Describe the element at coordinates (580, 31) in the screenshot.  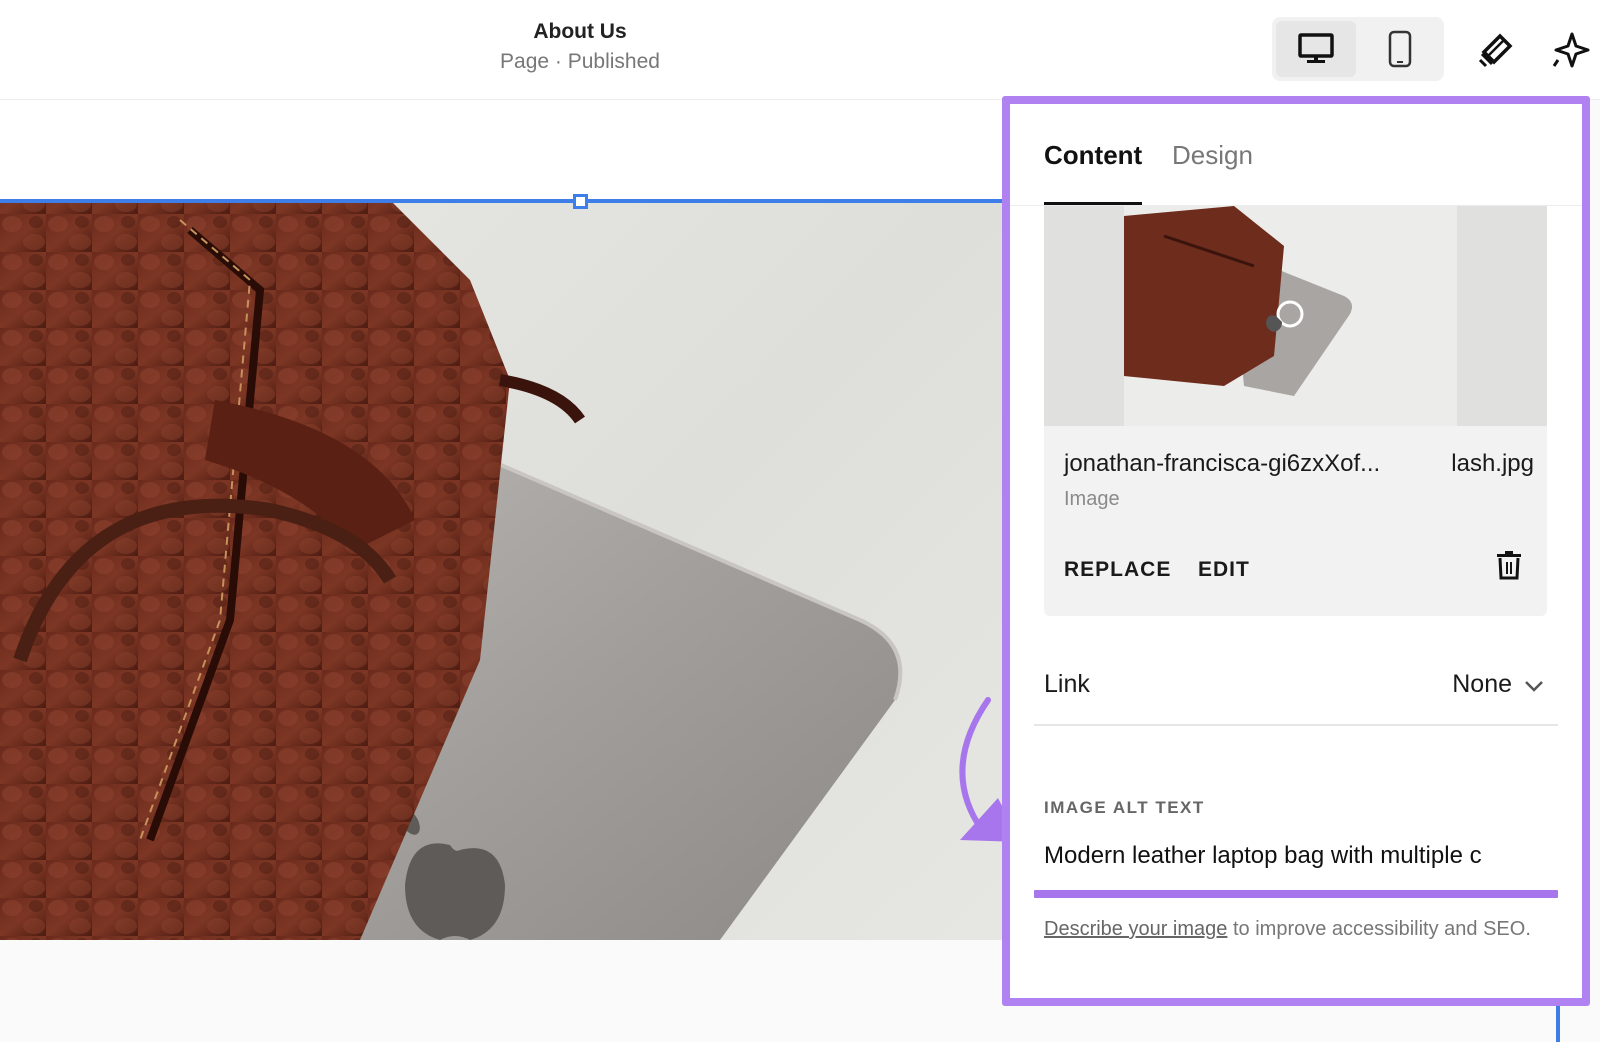
I see `page-title: About Us` at that location.